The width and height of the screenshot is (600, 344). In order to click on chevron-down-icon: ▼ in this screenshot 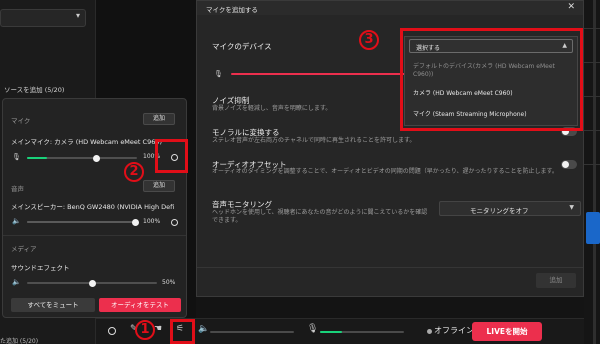, I will do `click(571, 207)`.